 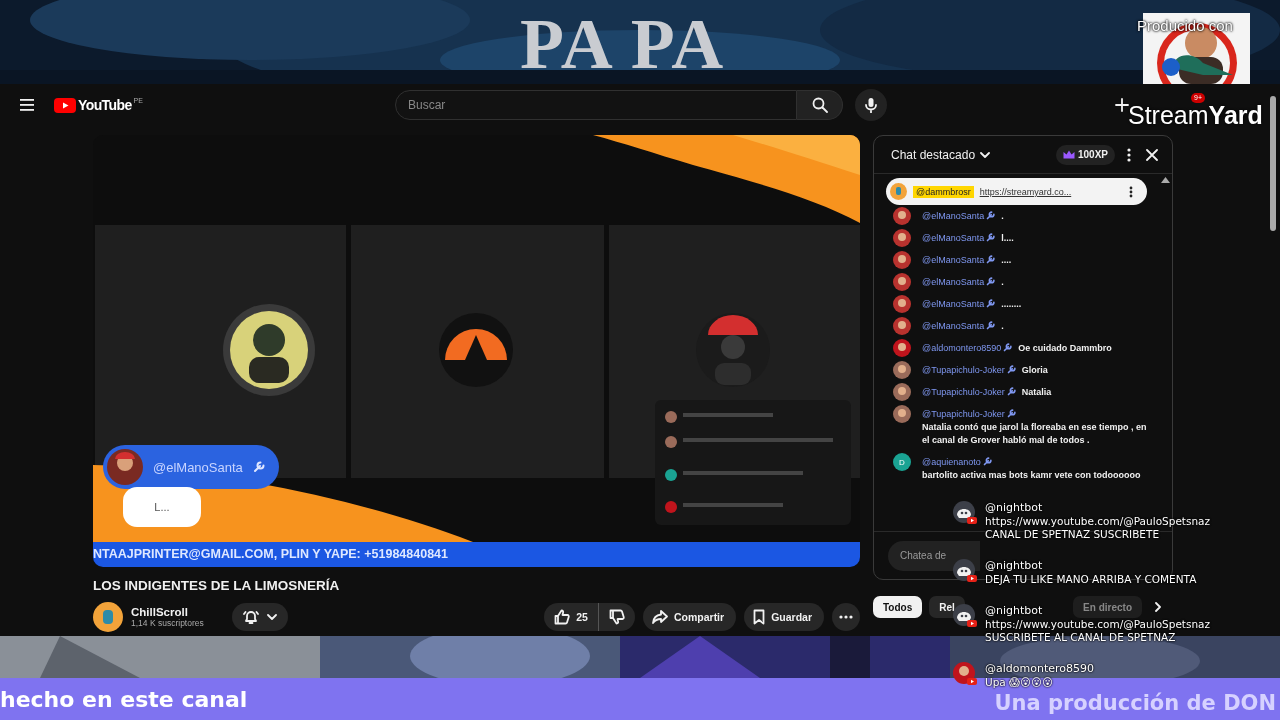 What do you see at coordinates (258, 467) in the screenshot?
I see `wrench-icon` at bounding box center [258, 467].